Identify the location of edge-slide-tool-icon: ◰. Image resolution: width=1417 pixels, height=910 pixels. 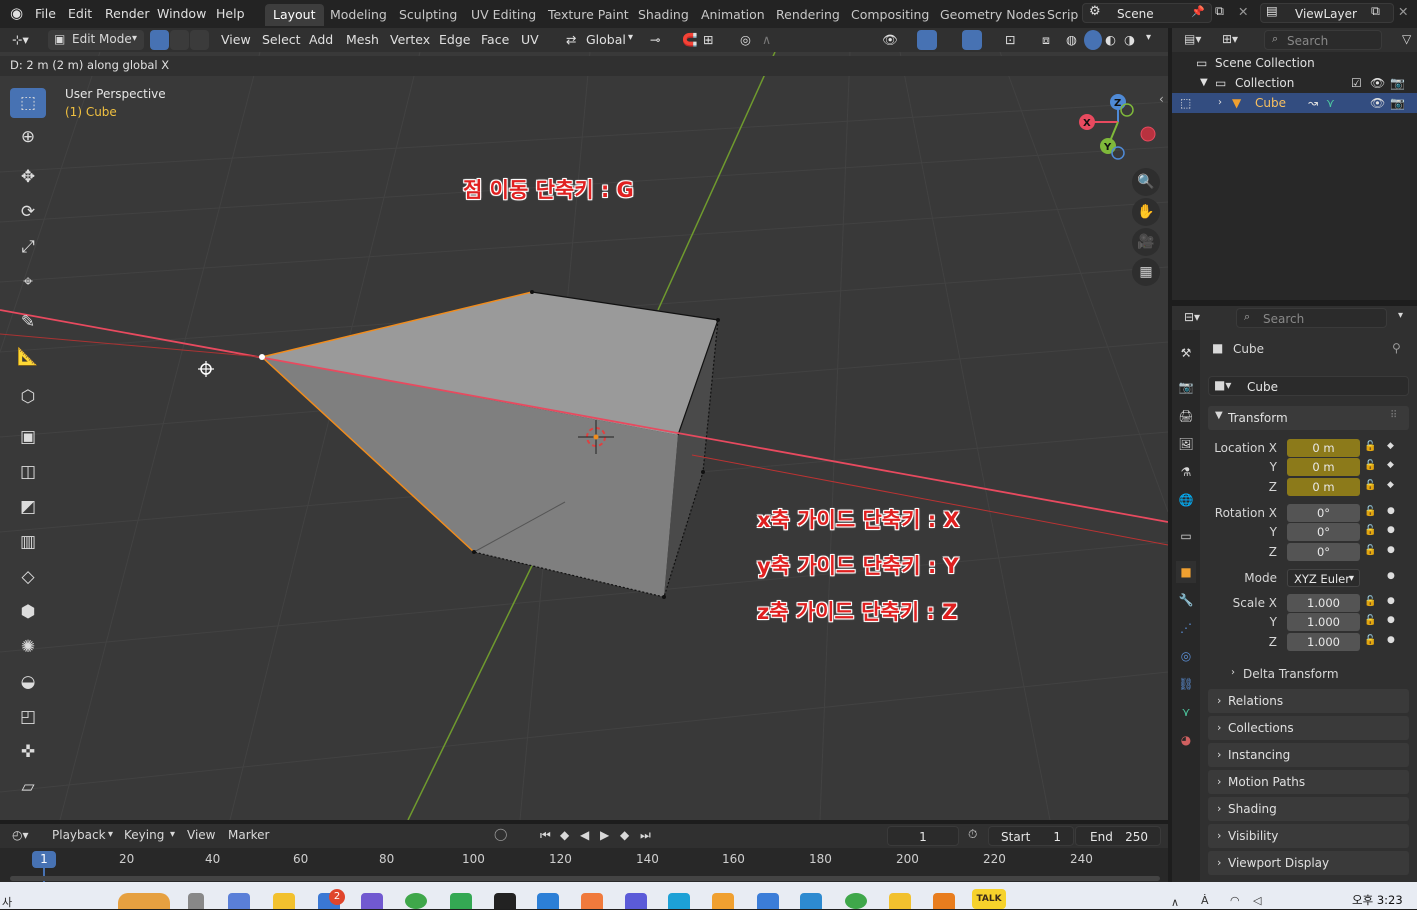
(28, 717).